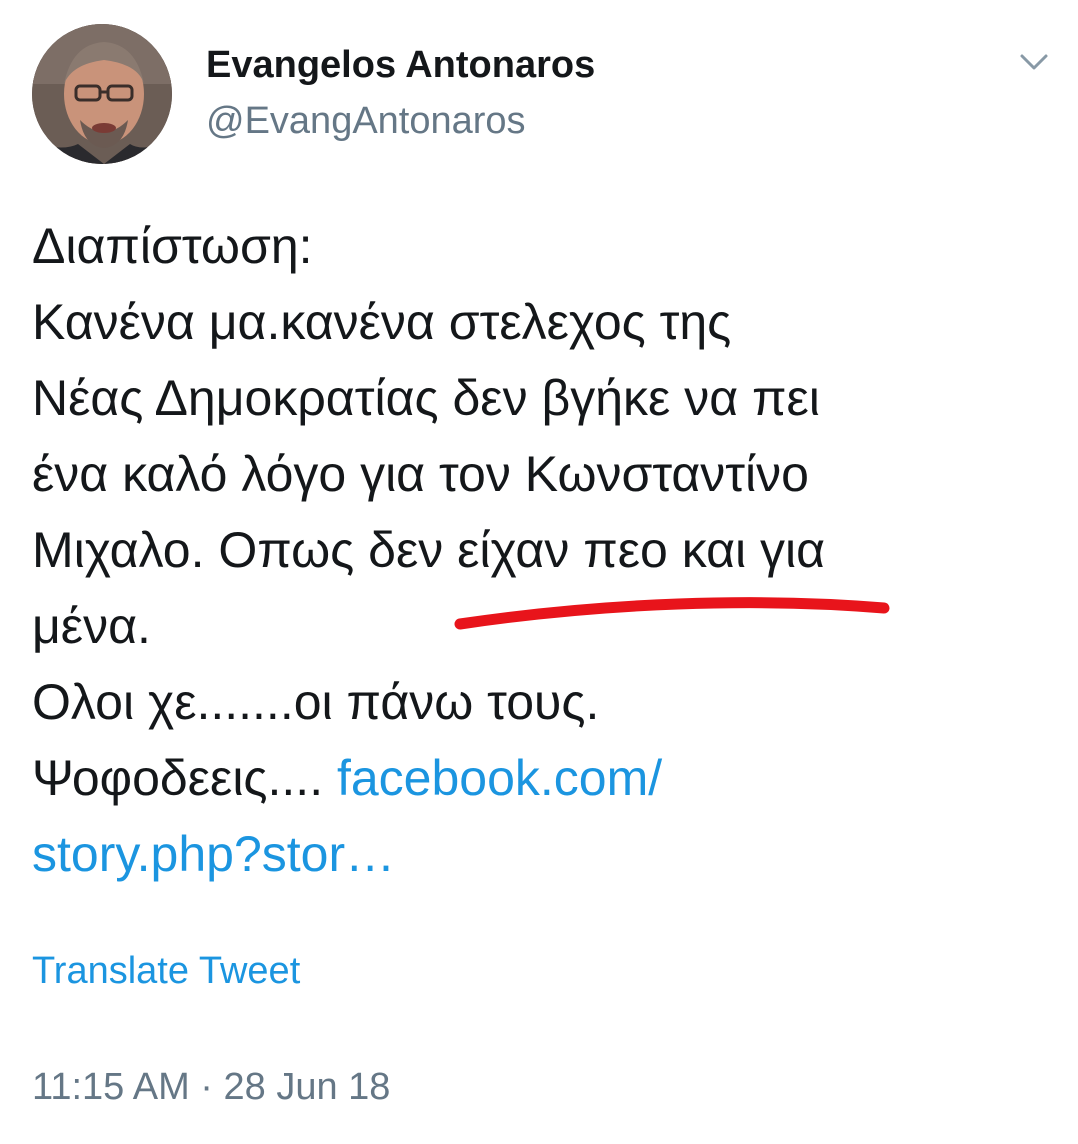 This screenshot has width=1078, height=1144. I want to click on avatar, so click(102, 94).